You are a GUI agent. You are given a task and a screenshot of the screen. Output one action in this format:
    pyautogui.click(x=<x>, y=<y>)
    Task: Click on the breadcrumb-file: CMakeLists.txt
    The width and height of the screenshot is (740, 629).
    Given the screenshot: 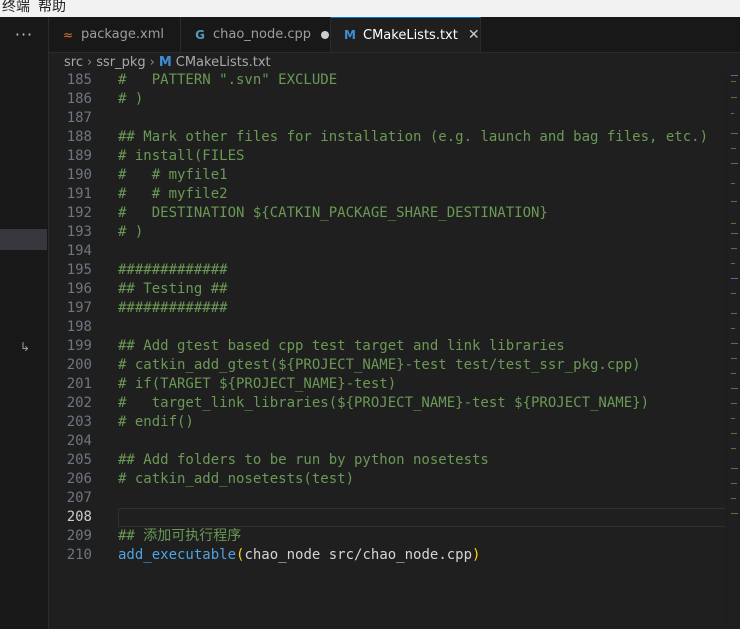 What is the action you would take?
    pyautogui.click(x=223, y=62)
    